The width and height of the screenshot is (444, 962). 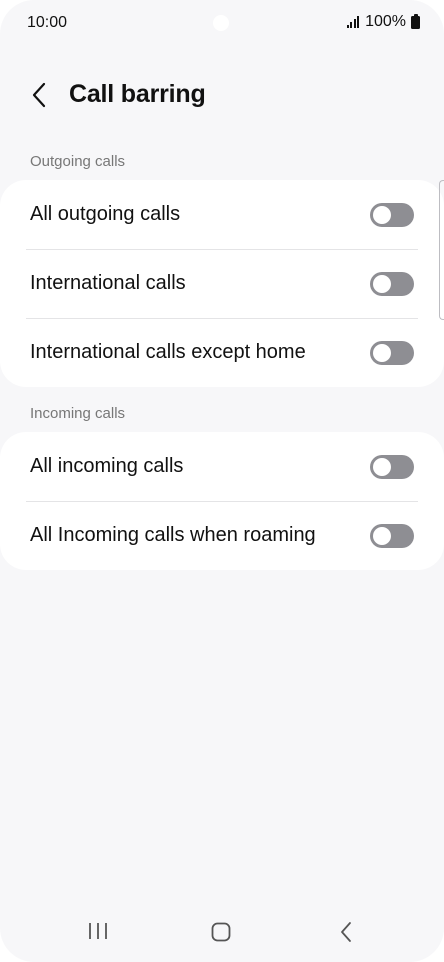 What do you see at coordinates (107, 466) in the screenshot?
I see `setting-label: All incoming calls` at bounding box center [107, 466].